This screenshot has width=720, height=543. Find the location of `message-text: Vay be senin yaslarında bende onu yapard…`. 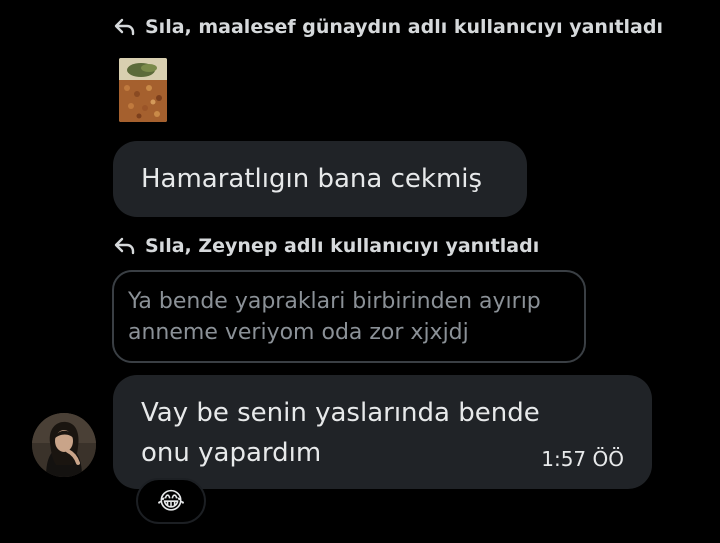

message-text: Vay be senin yaslarında bende onu yapard… is located at coordinates (340, 433).